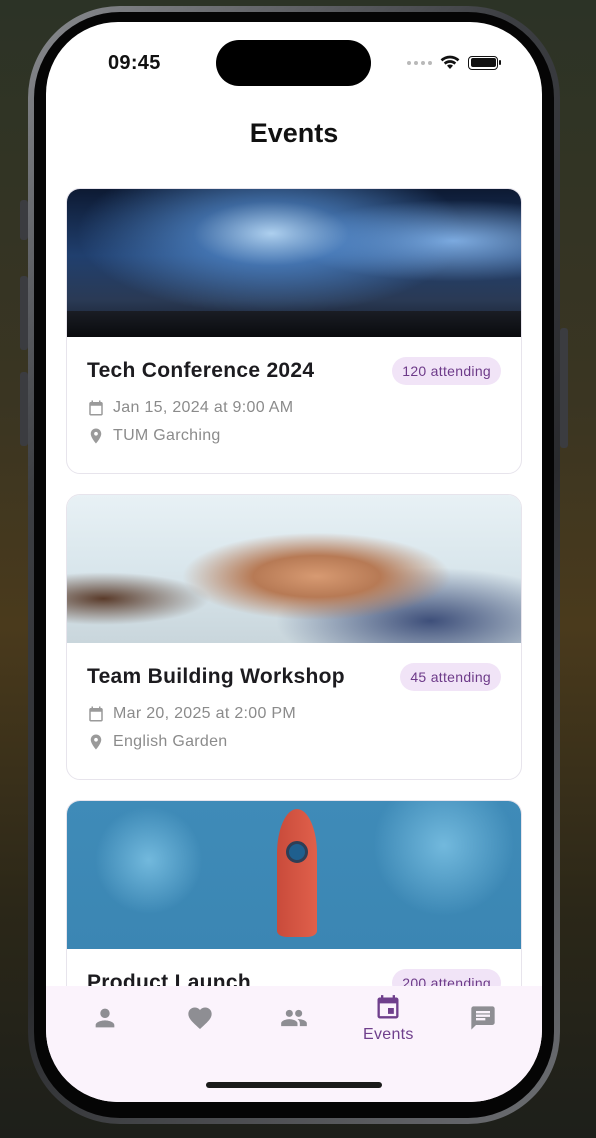  What do you see at coordinates (216, 676) in the screenshot?
I see `event-title: Team Building Workshop` at bounding box center [216, 676].